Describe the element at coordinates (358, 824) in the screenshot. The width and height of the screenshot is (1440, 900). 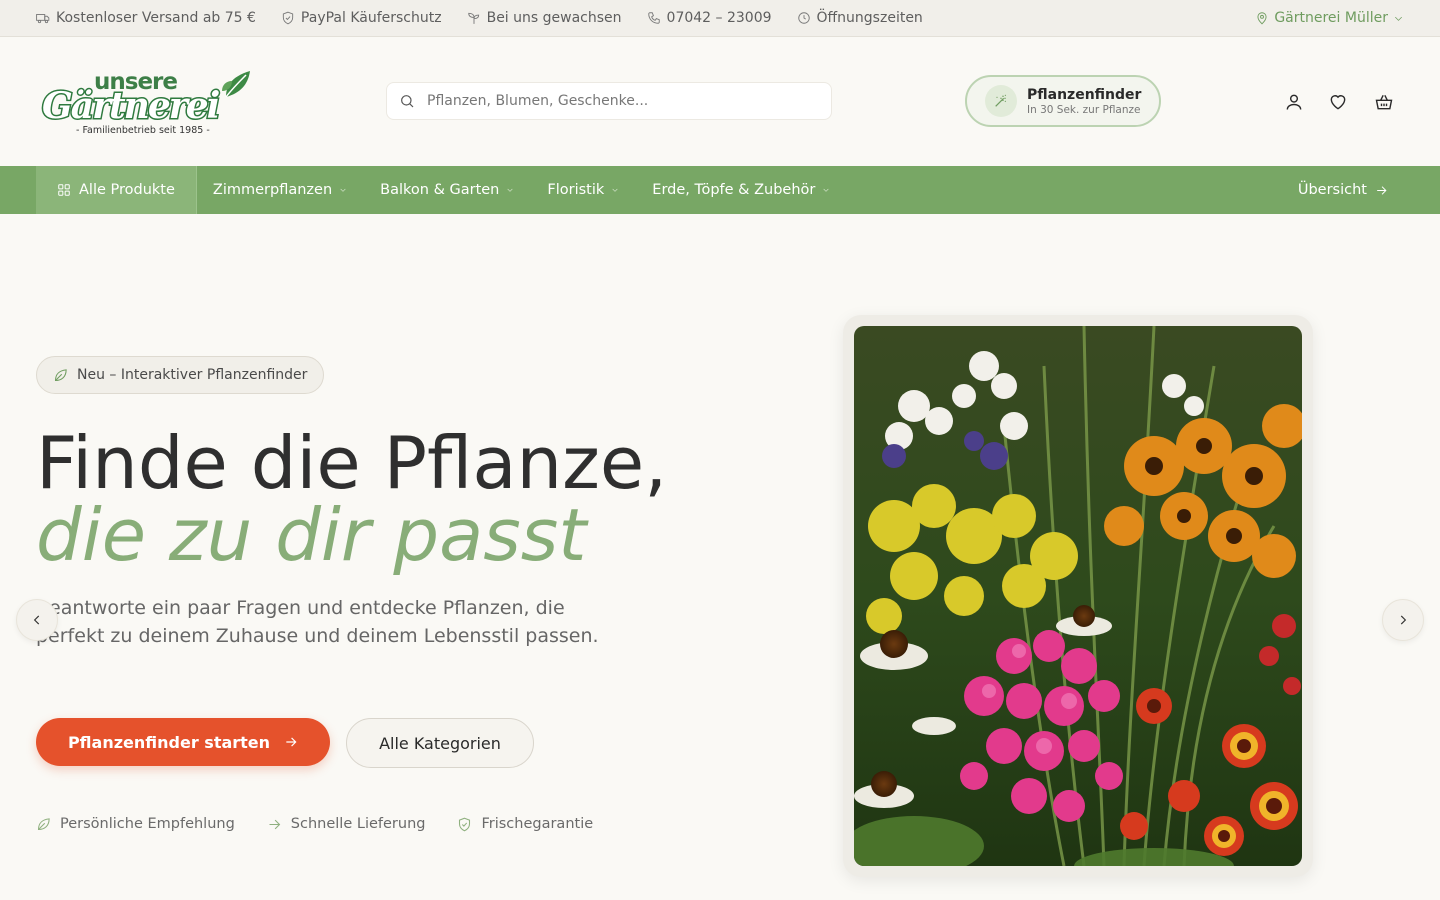
I see `usp-label: Schnelle Lieferung` at that location.